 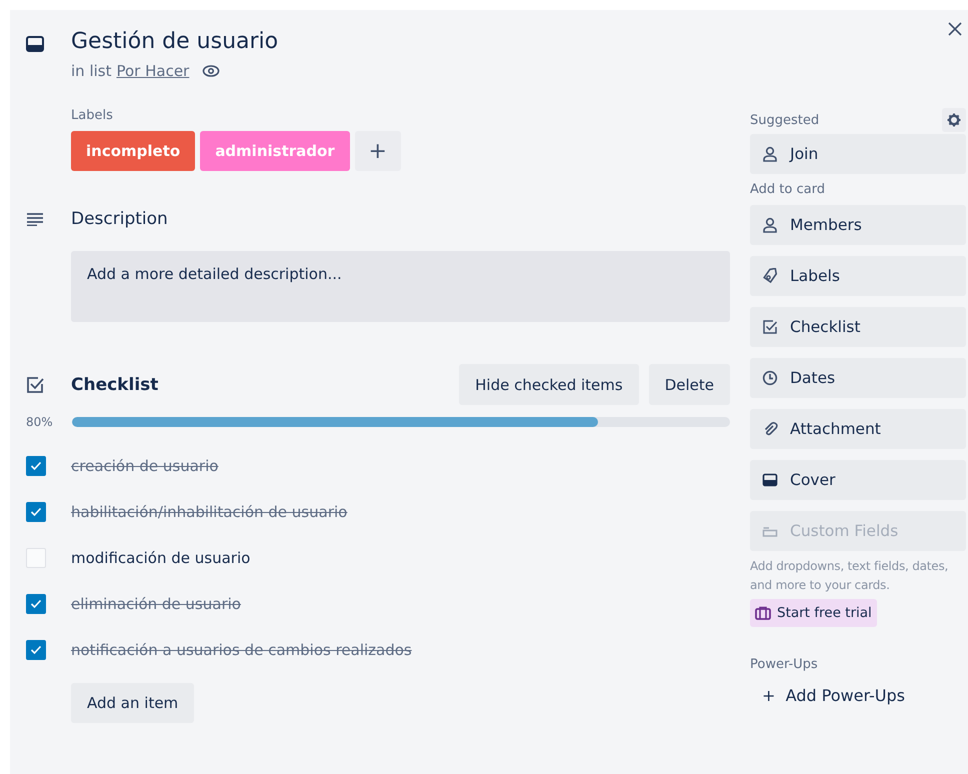 I want to click on section-heading: Checklist, so click(x=115, y=384).